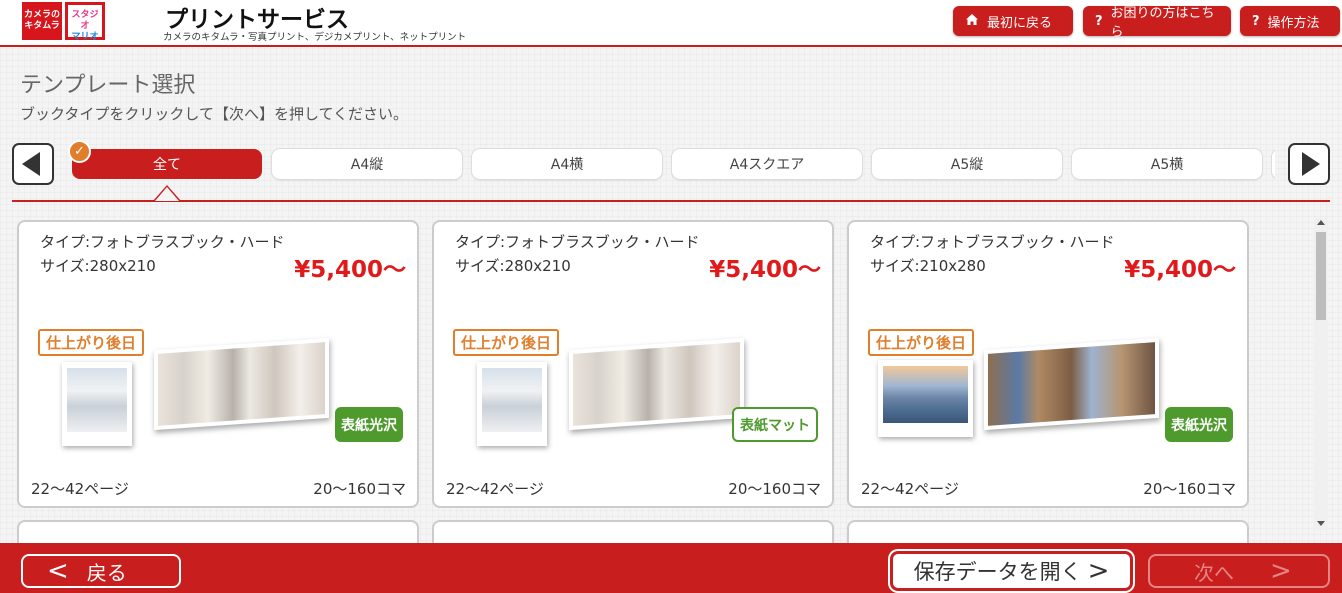  I want to click on site-subtitle: カメラのキタムラ・写真プリント、デジカメプリント、ネットプリント, so click(315, 37).